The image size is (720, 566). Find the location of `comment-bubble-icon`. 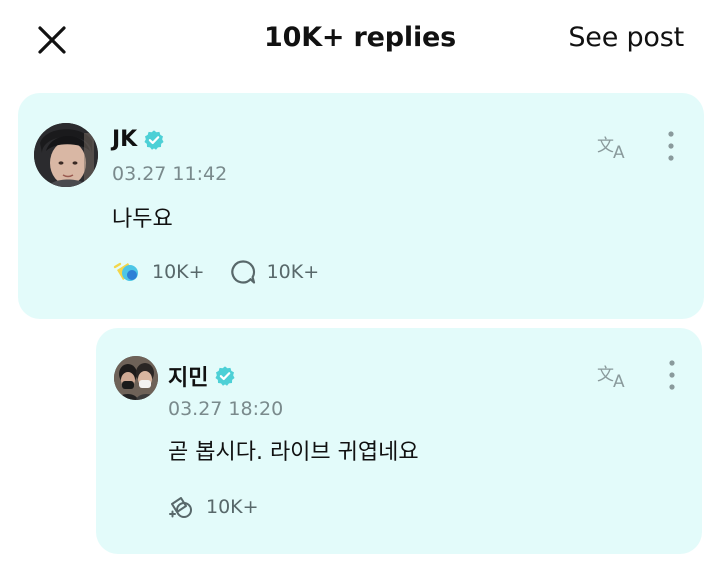

comment-bubble-icon is located at coordinates (243, 272).